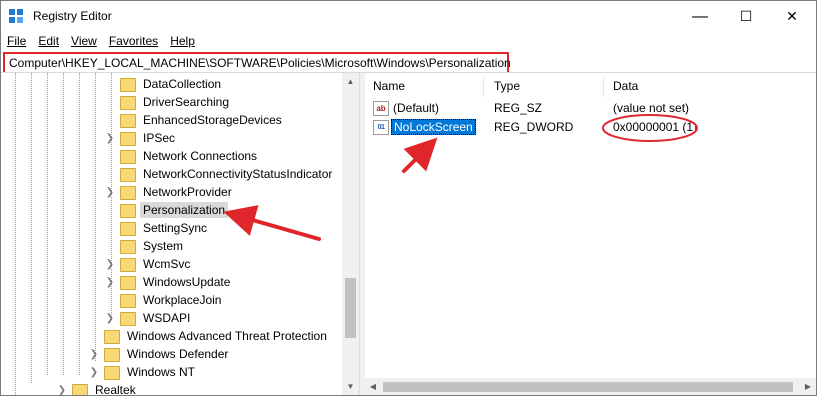 This screenshot has height=396, width=817. I want to click on tree-item: System, so click(145, 246).